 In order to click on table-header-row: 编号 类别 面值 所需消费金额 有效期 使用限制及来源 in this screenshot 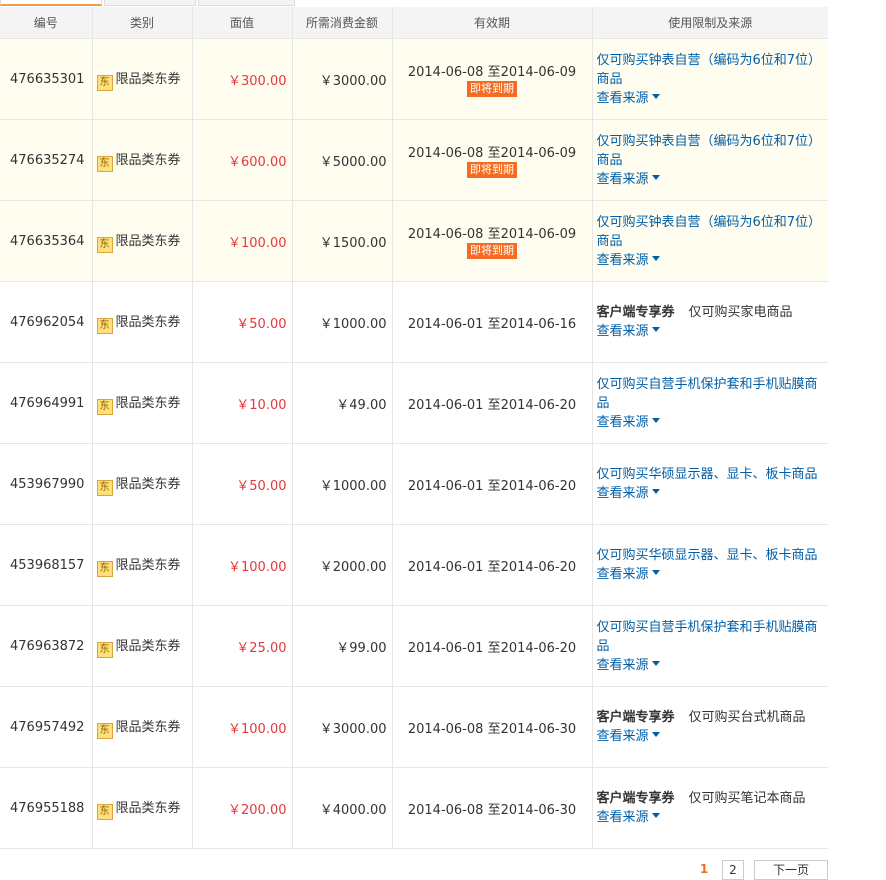, I will do `click(414, 23)`.